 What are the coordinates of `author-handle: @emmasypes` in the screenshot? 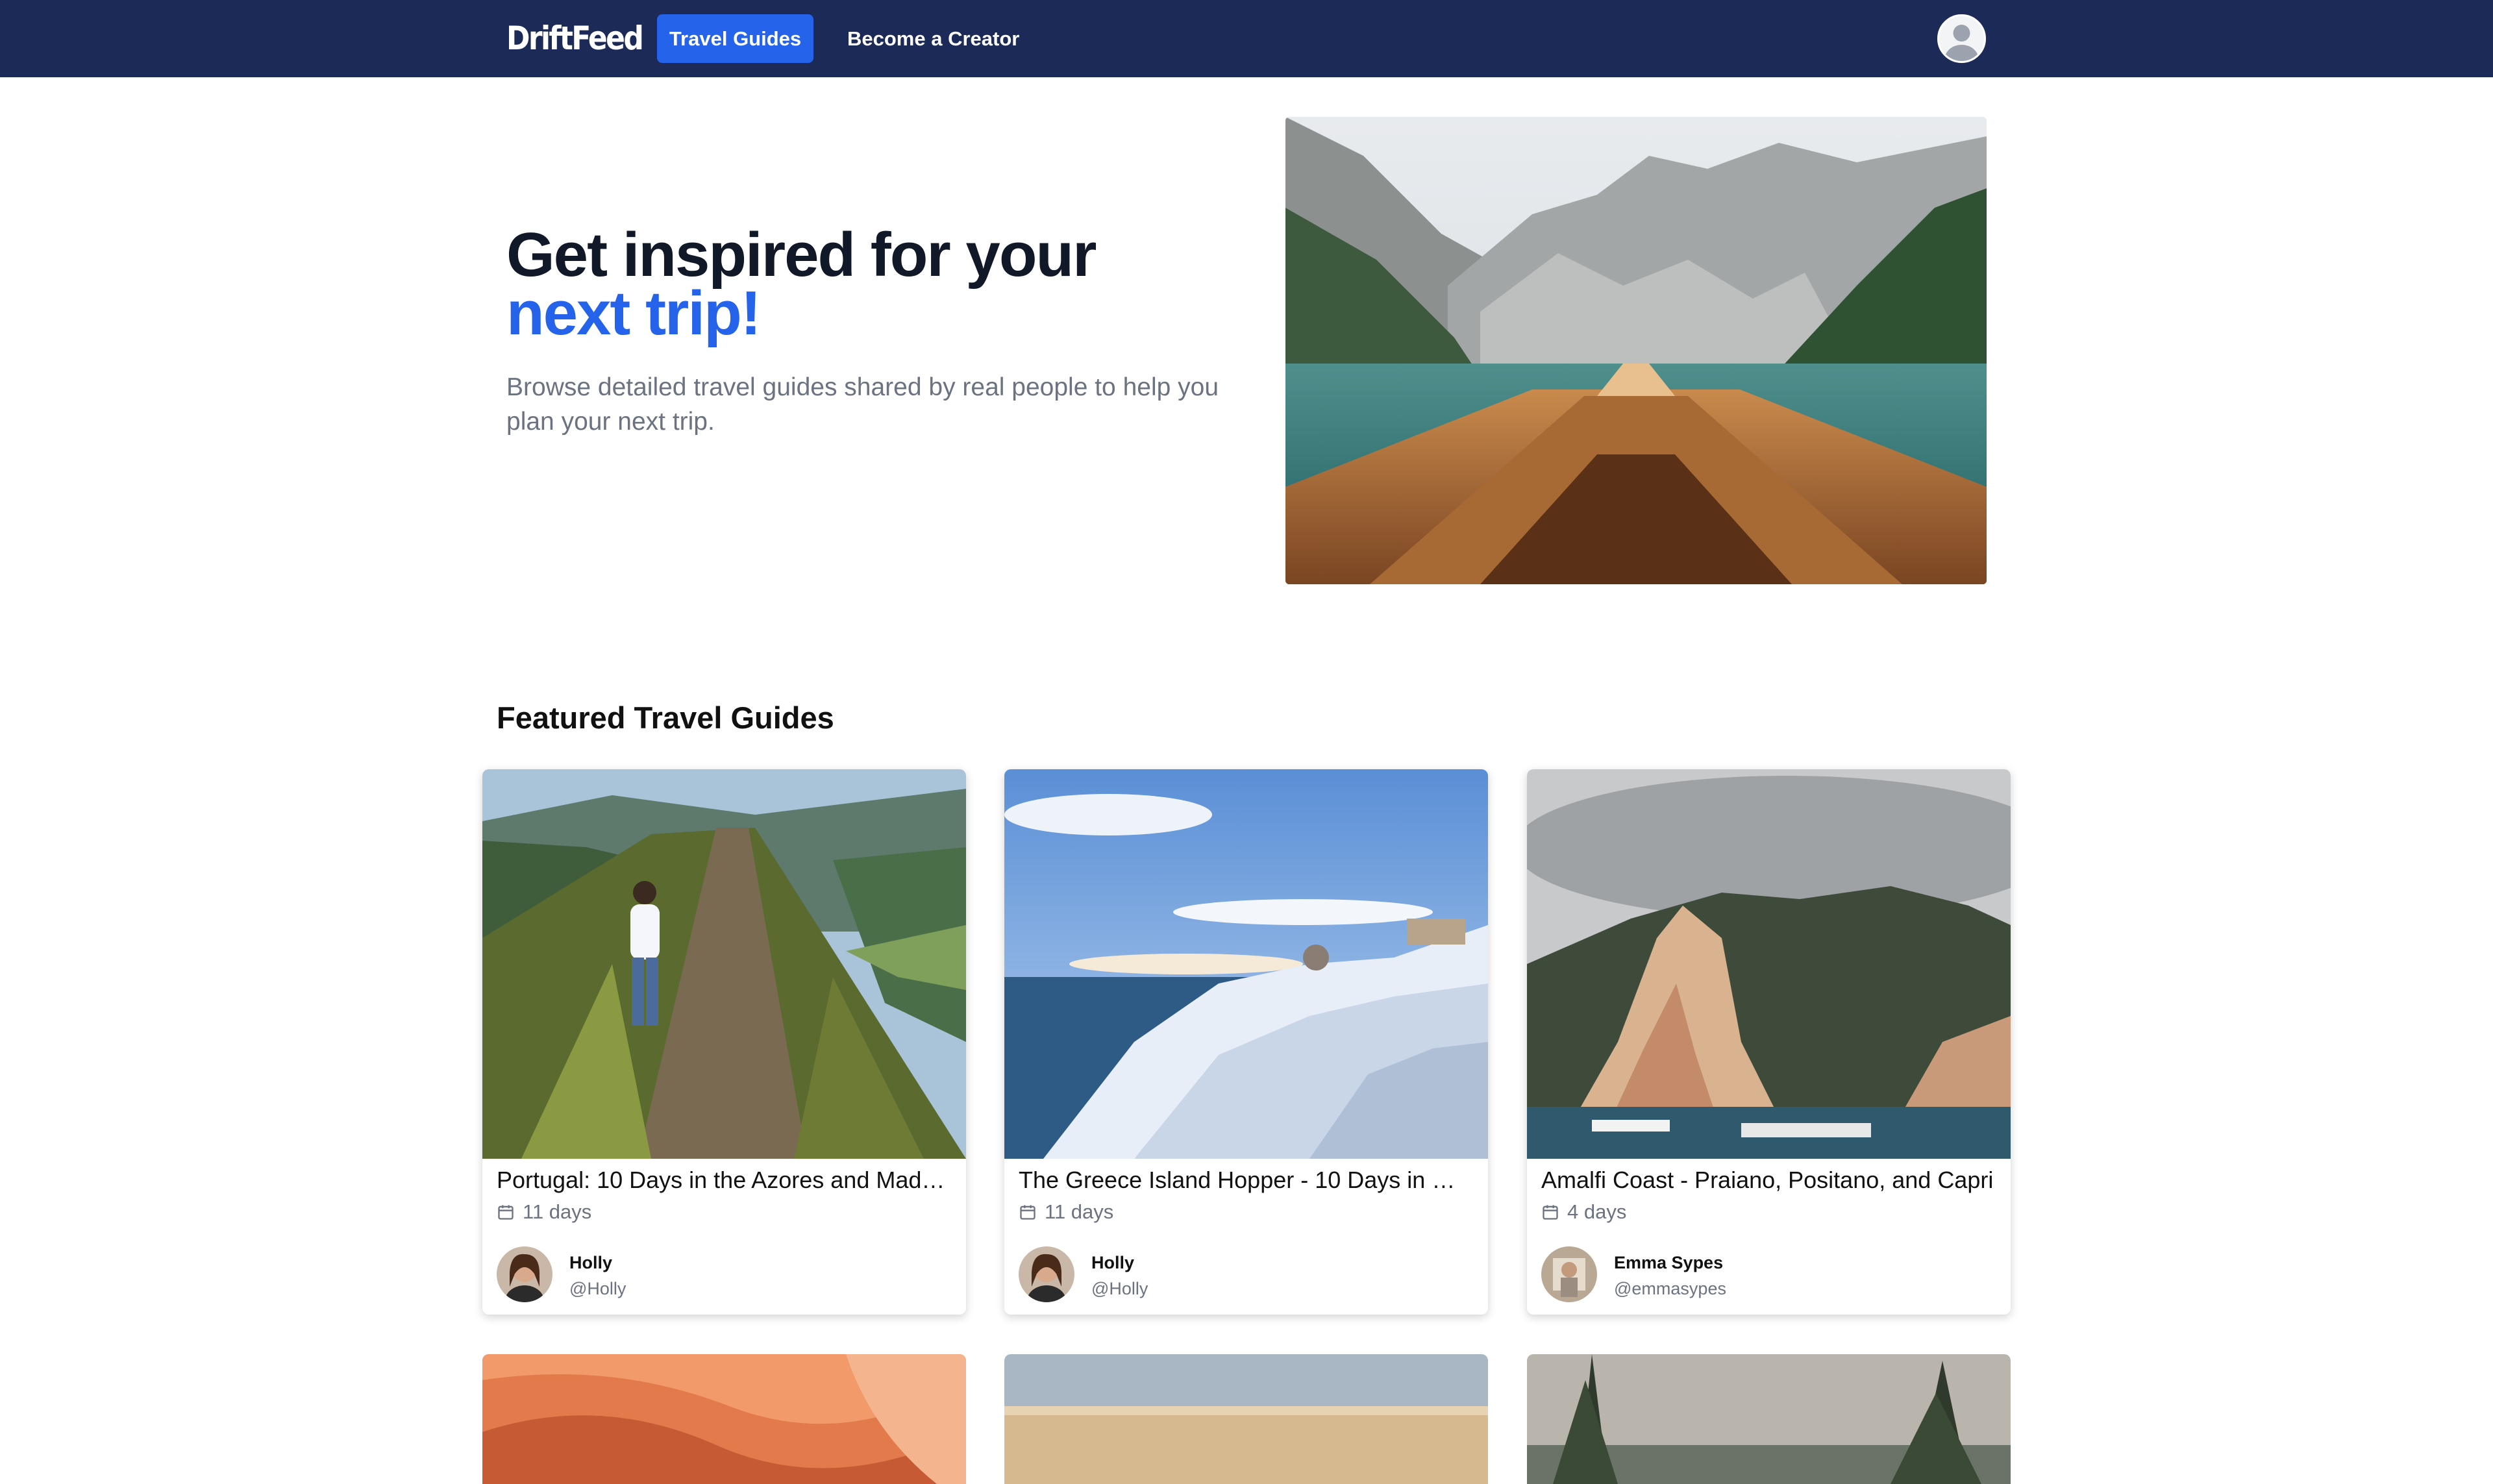 It's located at (1670, 1288).